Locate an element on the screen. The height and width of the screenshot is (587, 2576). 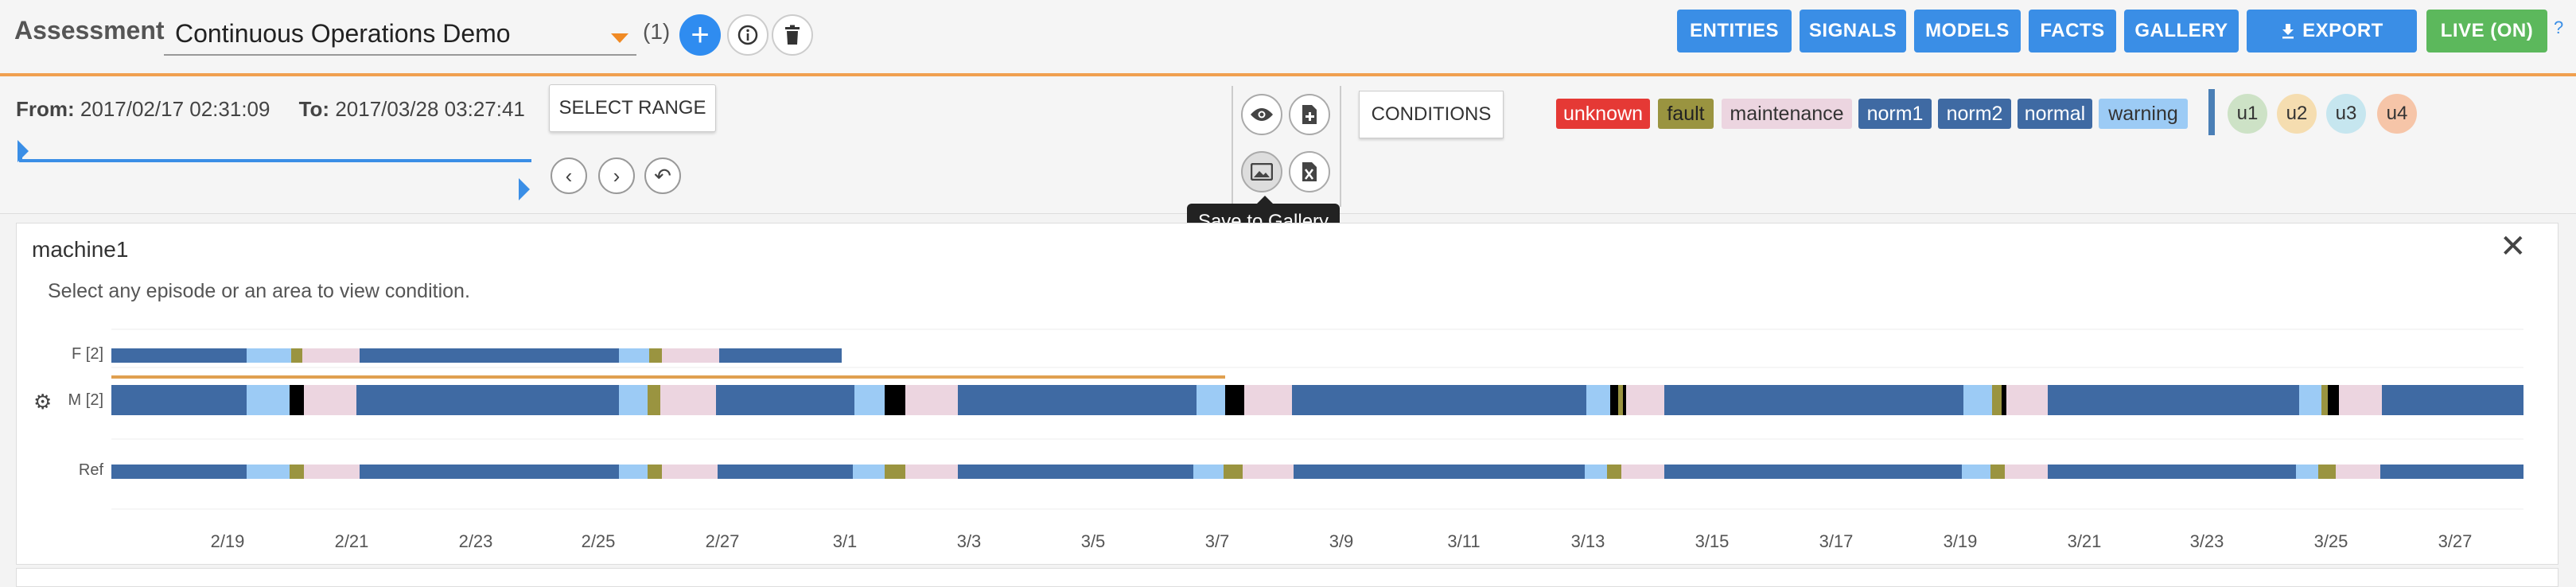
x-tick: 3/21 is located at coordinates (2084, 541).